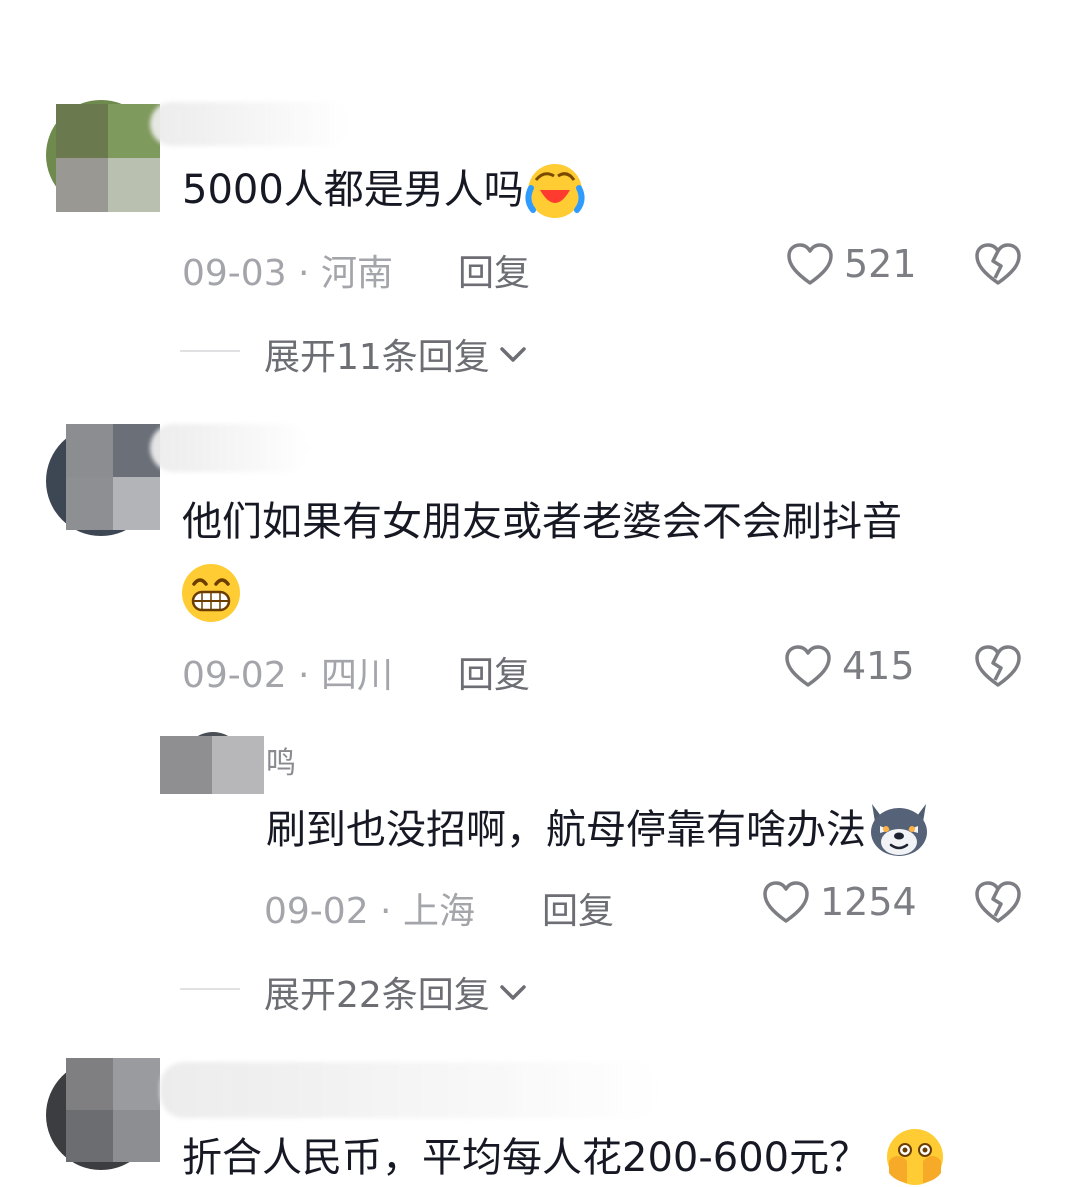 The image size is (1076, 1187). I want to click on comment-location: 河南, so click(356, 273).